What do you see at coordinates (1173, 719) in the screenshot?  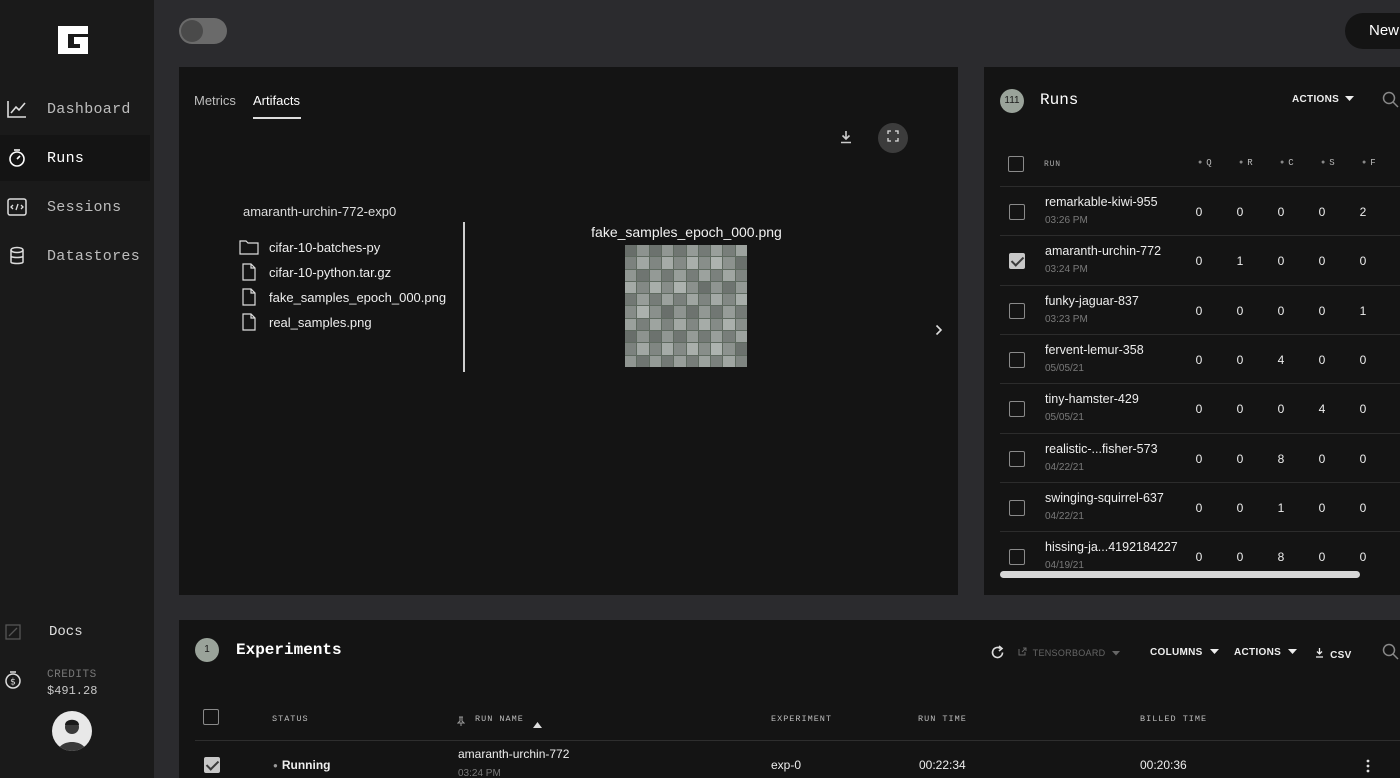 I see `billed-time-column-header: BILLED TIME` at bounding box center [1173, 719].